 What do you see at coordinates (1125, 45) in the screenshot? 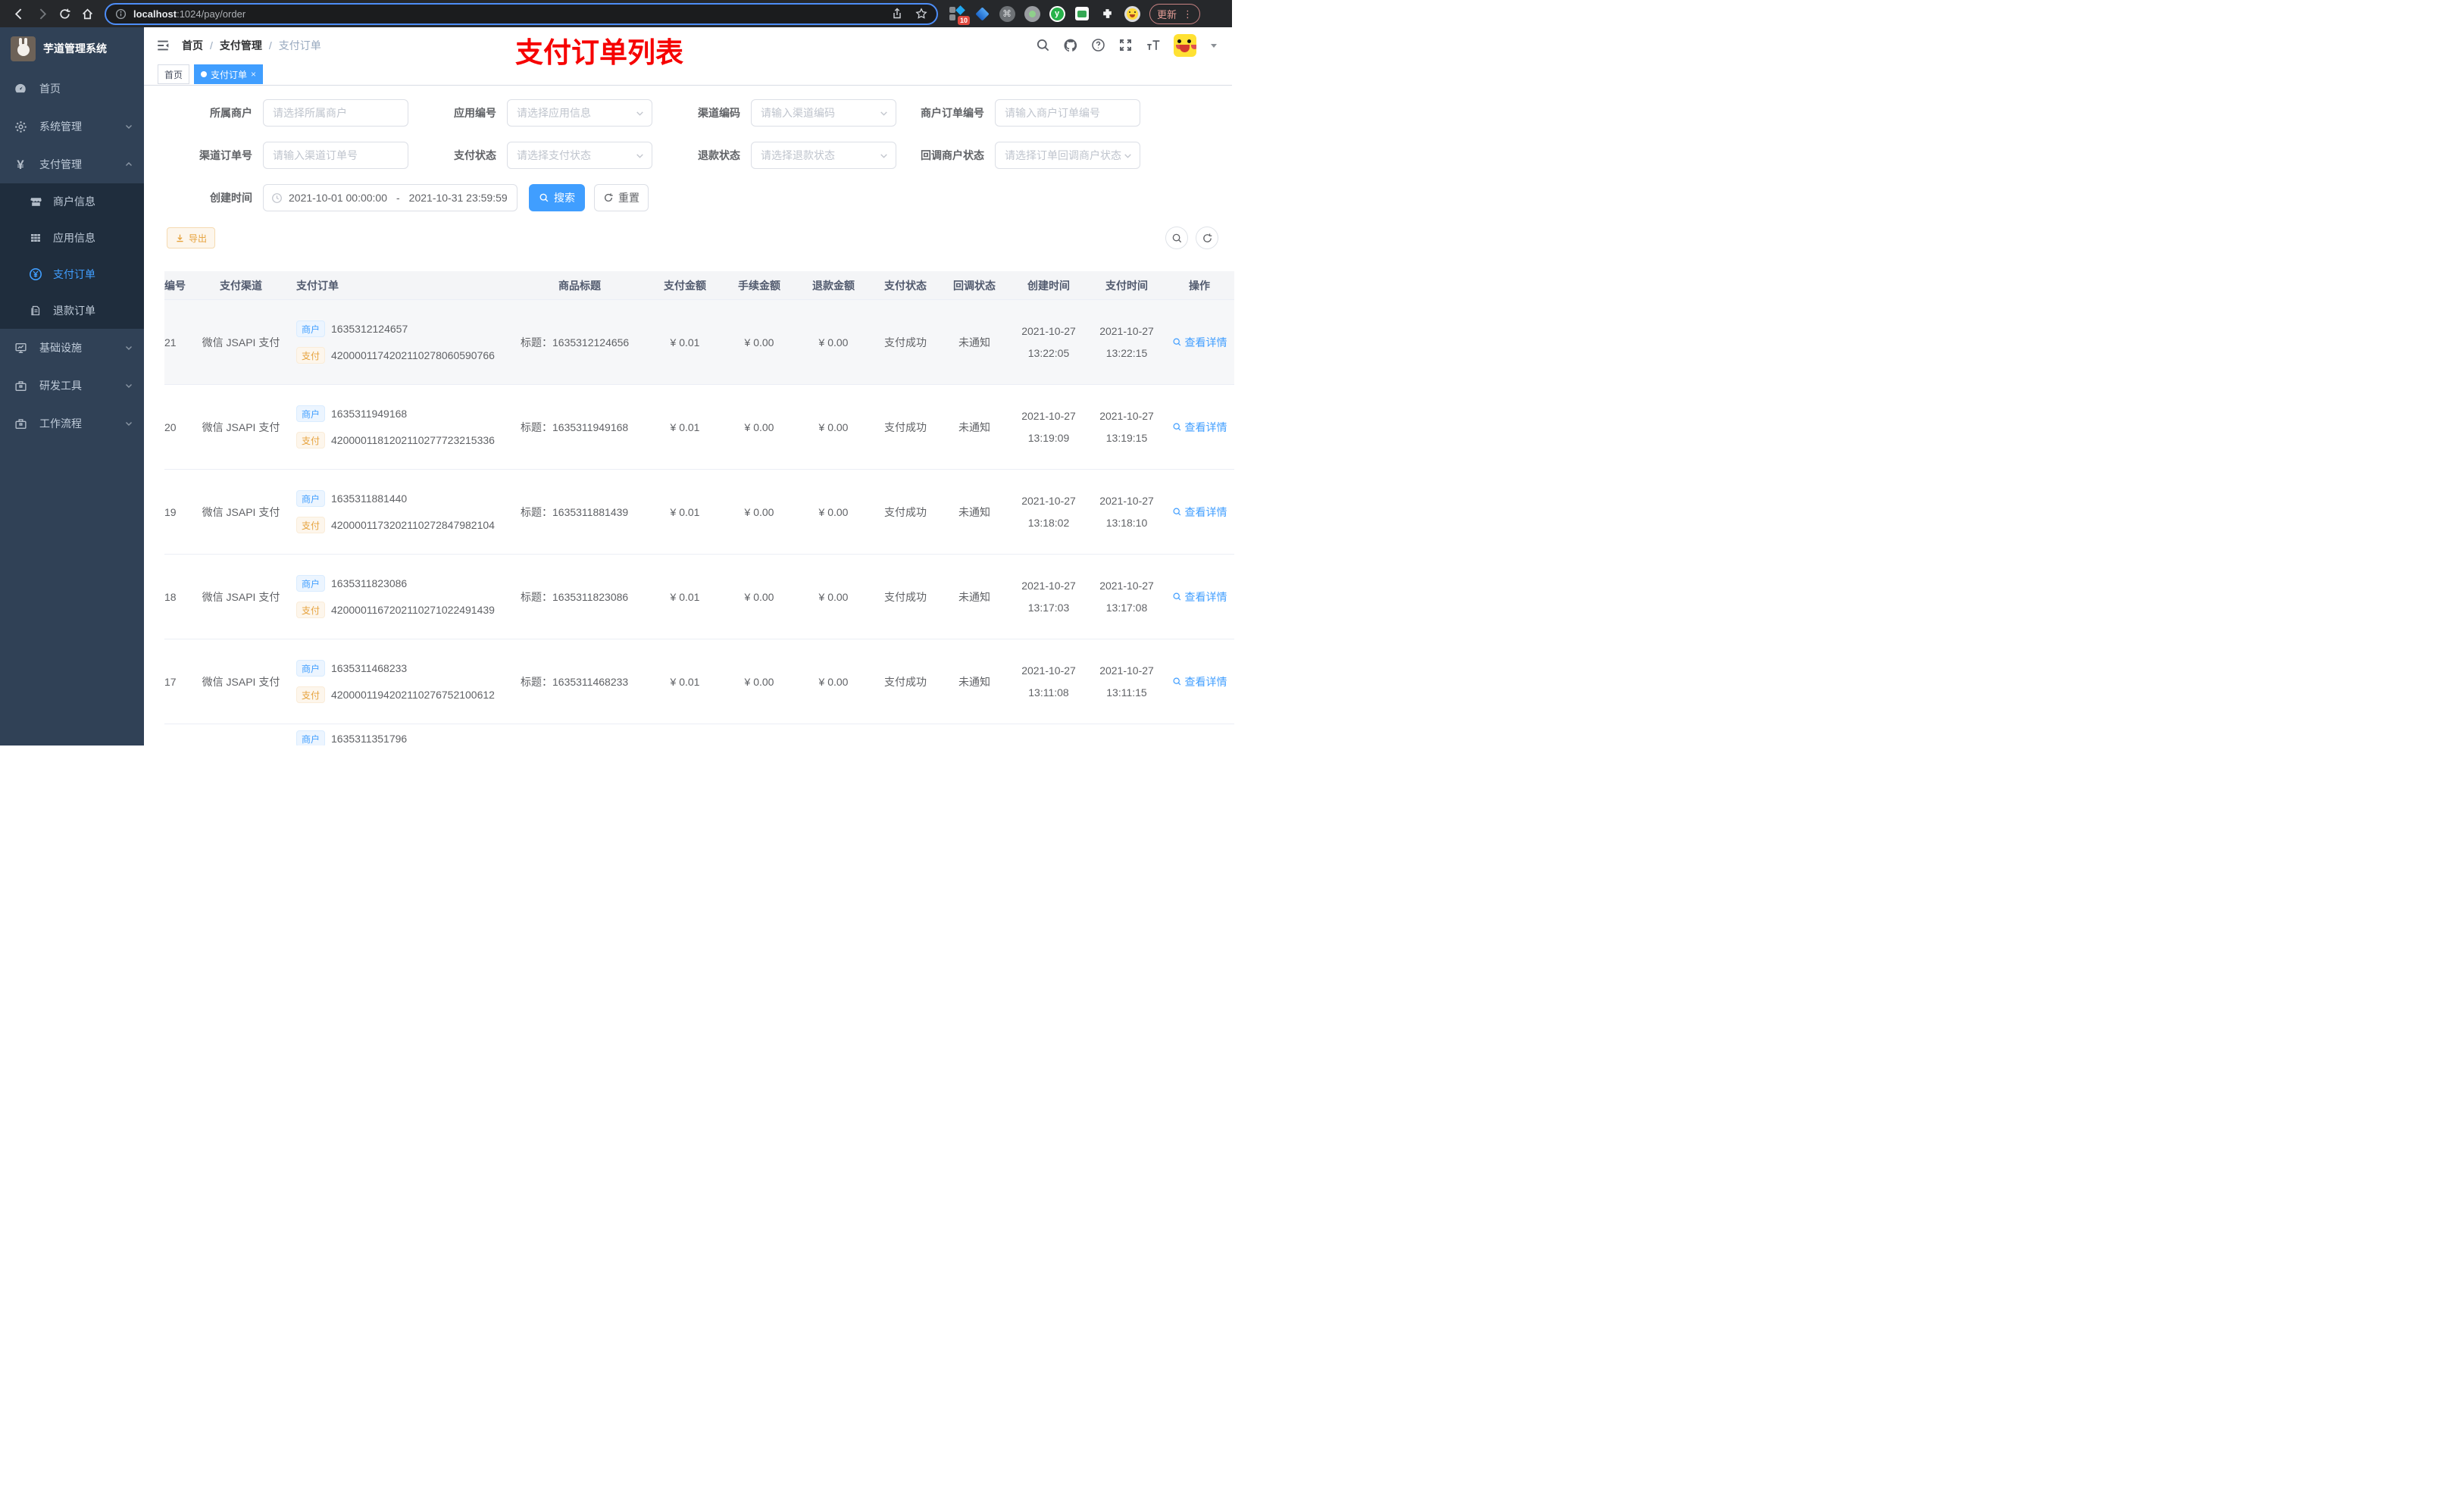
I see `fullscreen-icon` at bounding box center [1125, 45].